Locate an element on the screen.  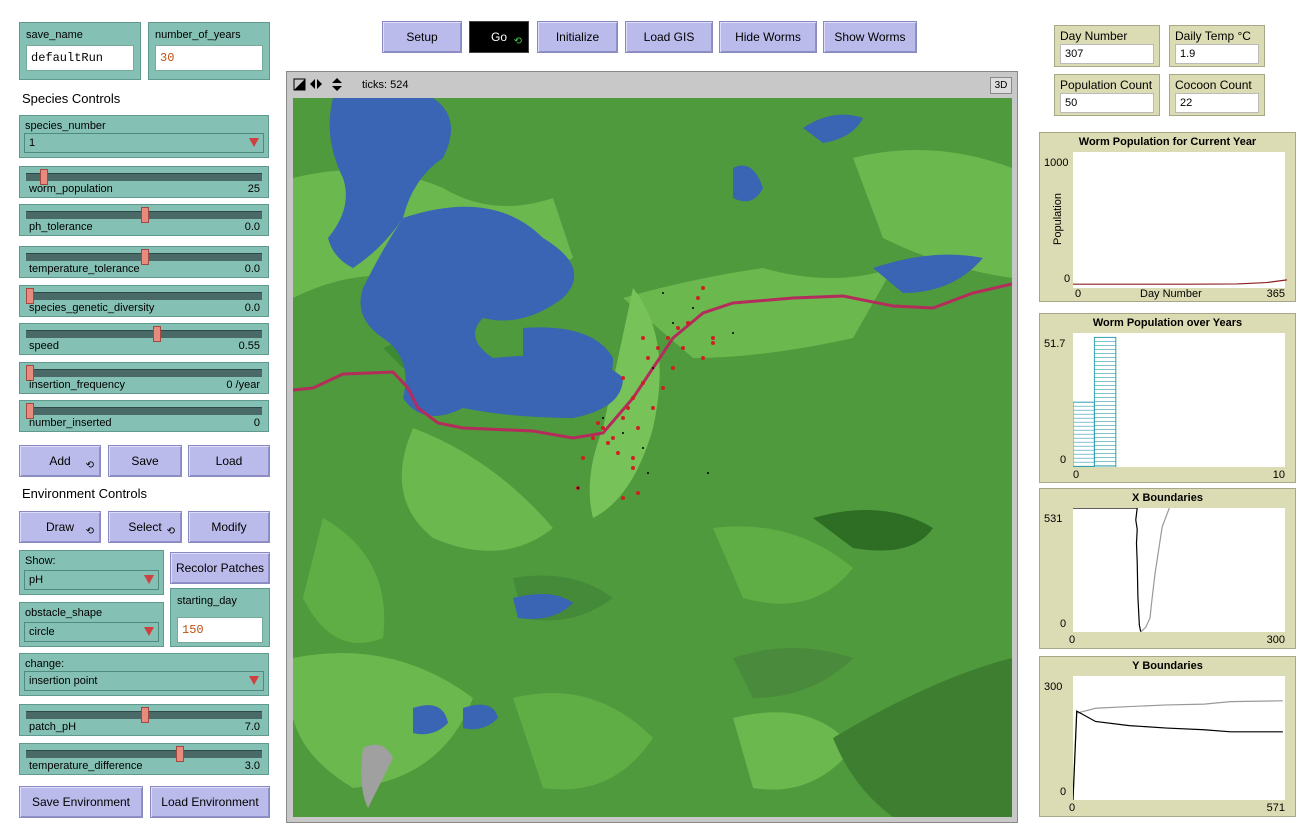
species-number-label: species_number is located at coordinates (65, 126).